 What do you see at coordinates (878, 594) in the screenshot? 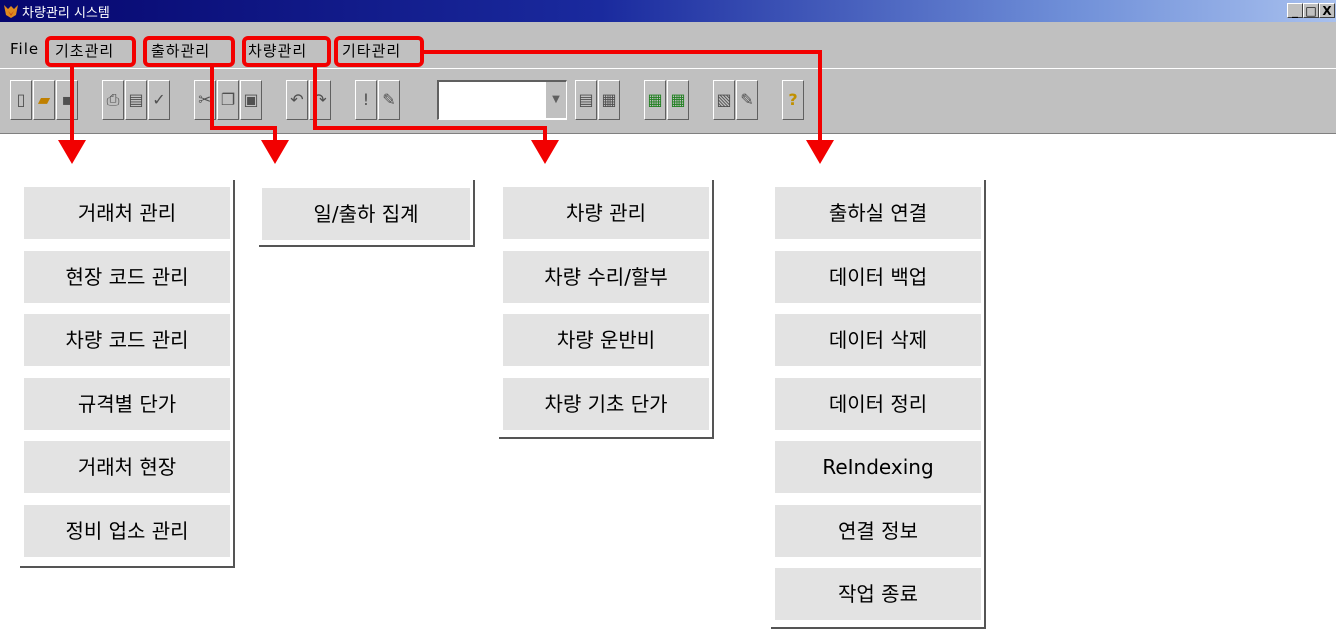
I see `menu-etc-exit: 작업 종료` at bounding box center [878, 594].